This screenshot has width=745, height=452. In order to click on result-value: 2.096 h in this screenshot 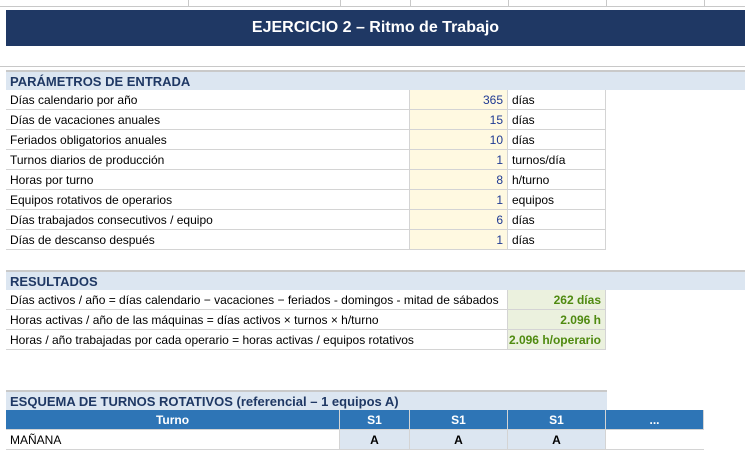, I will do `click(557, 320)`.